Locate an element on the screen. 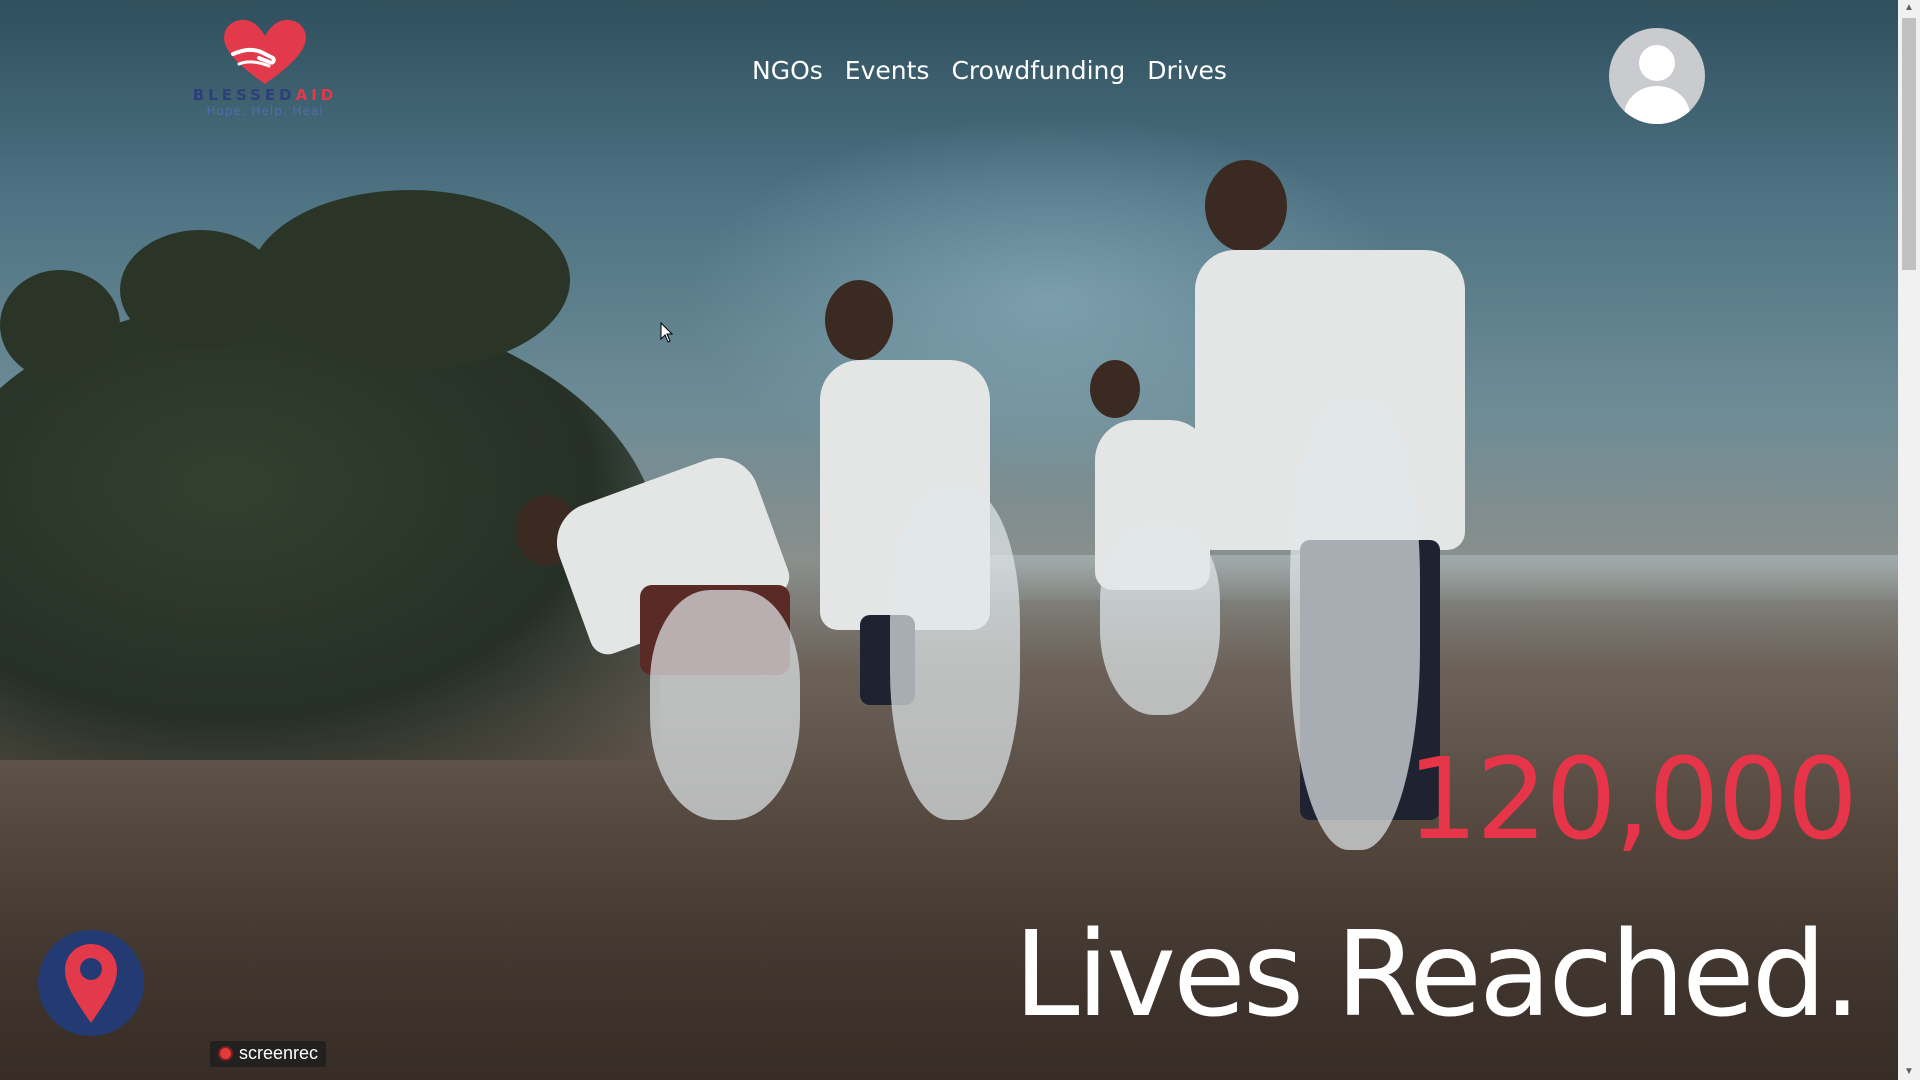  stat-label: Lives Reached. is located at coordinates (1437, 974).